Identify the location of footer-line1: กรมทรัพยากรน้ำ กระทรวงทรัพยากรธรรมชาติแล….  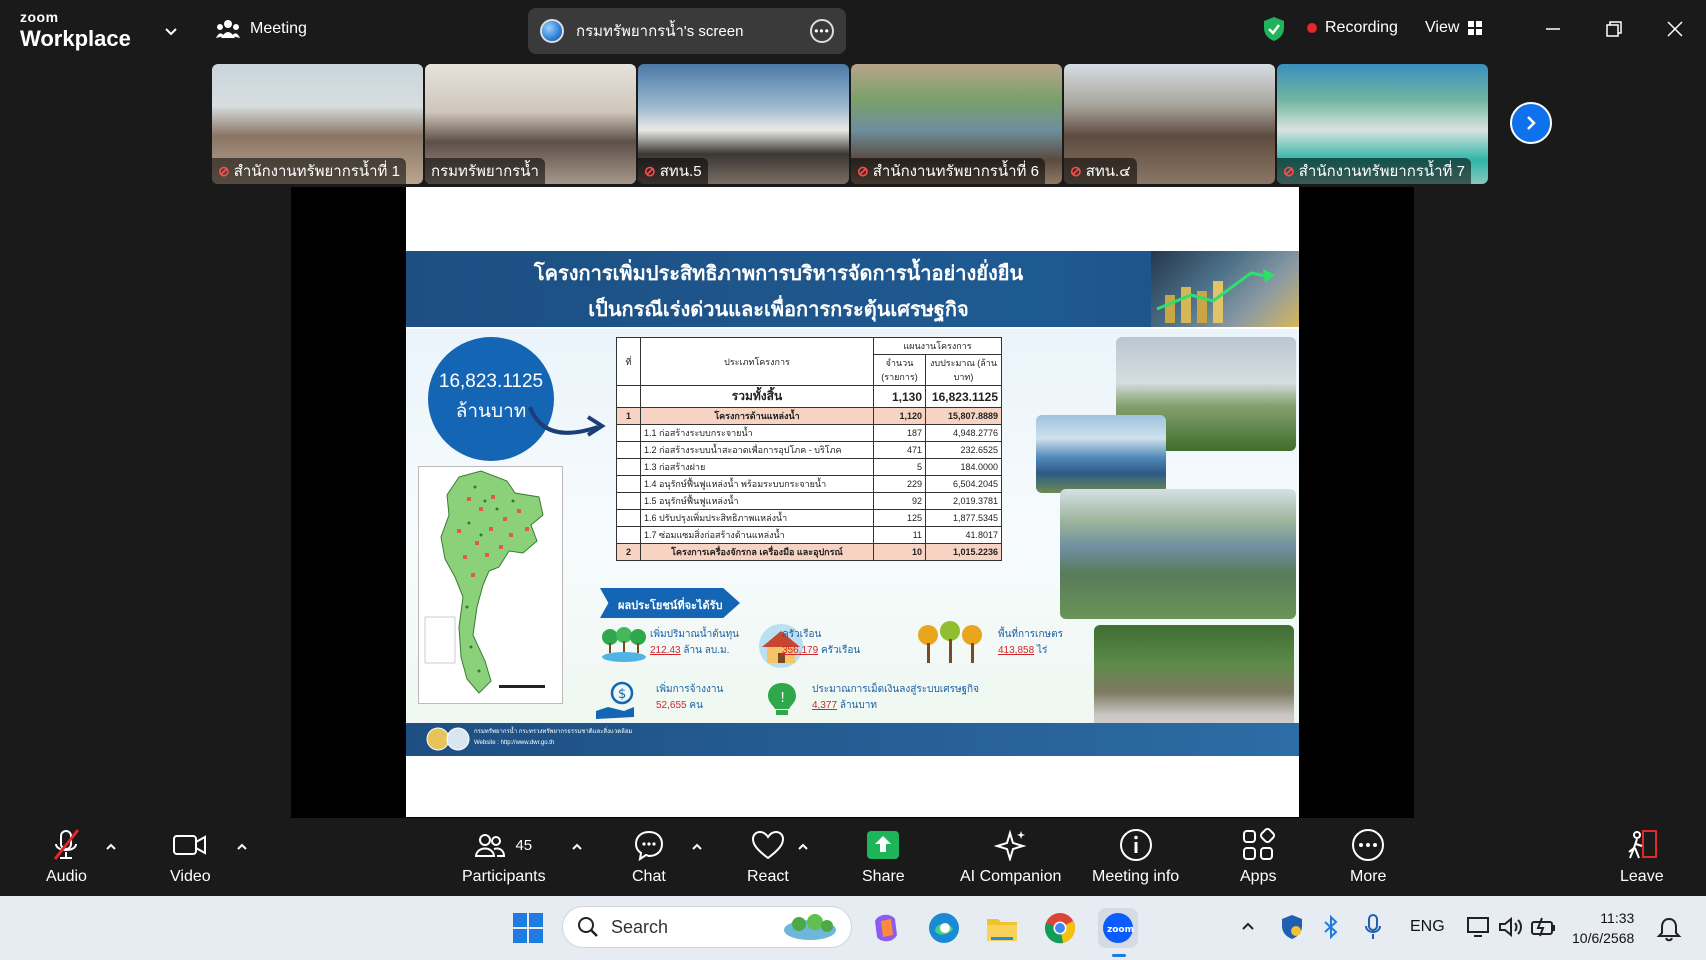
(553, 732).